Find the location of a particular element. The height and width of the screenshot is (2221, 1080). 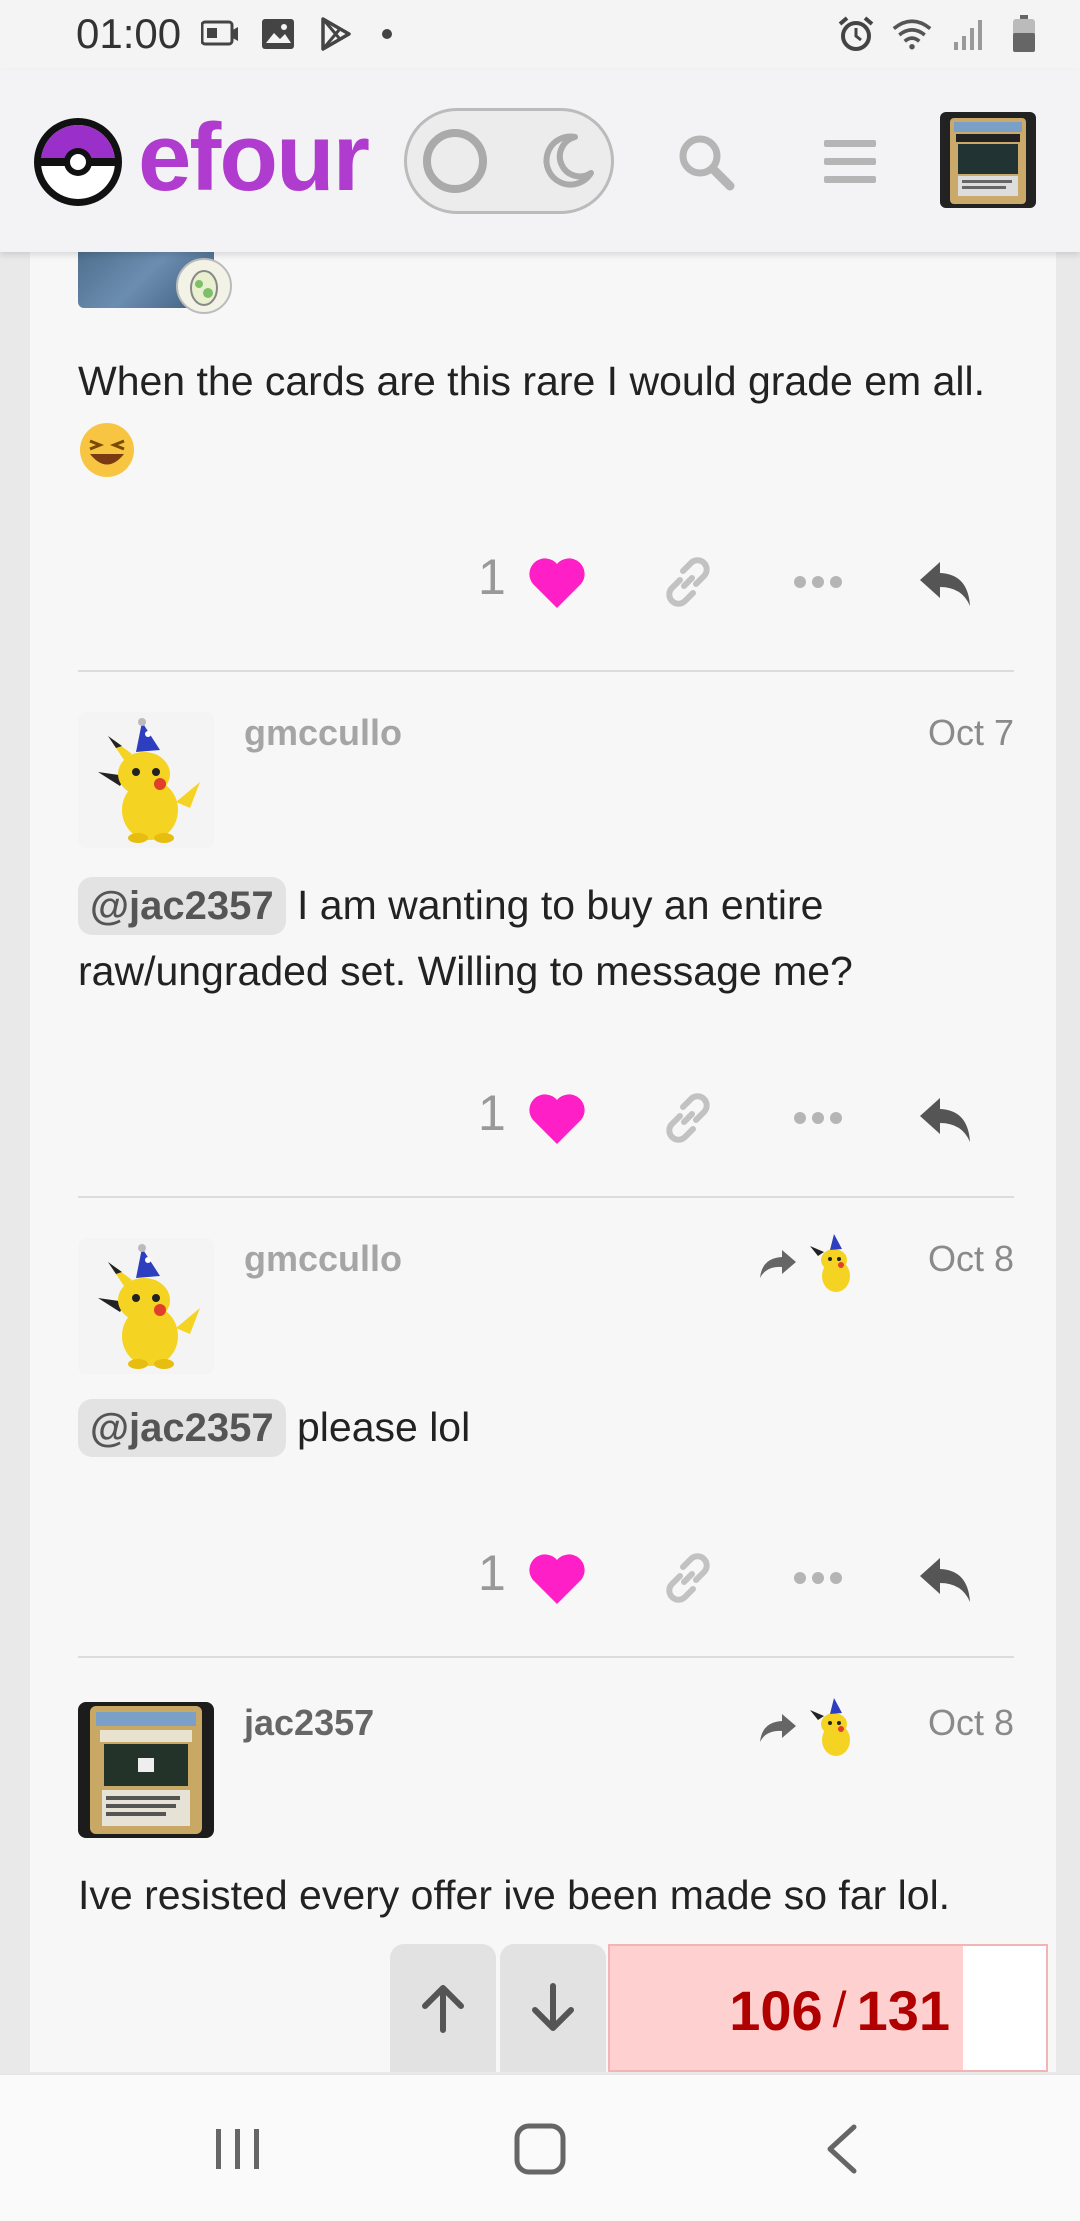

jump-down-button is located at coordinates (553, 2008).